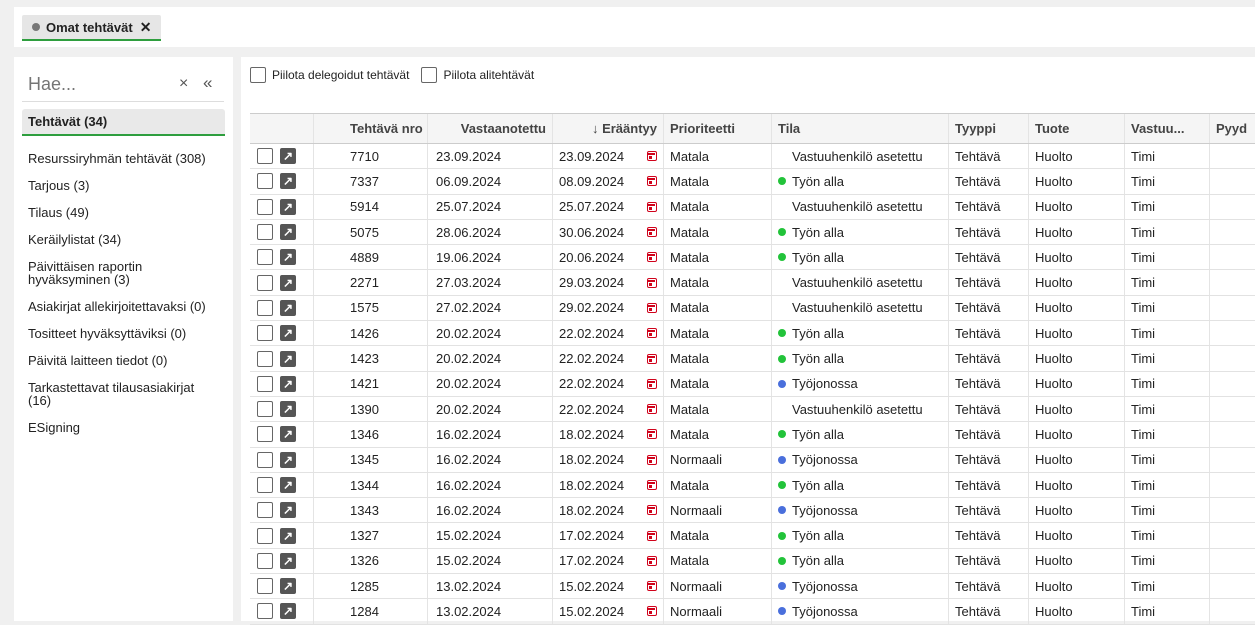  I want to click on sidebar-item: Tarkastettavat tilausasiakirjat (16), so click(123, 394).